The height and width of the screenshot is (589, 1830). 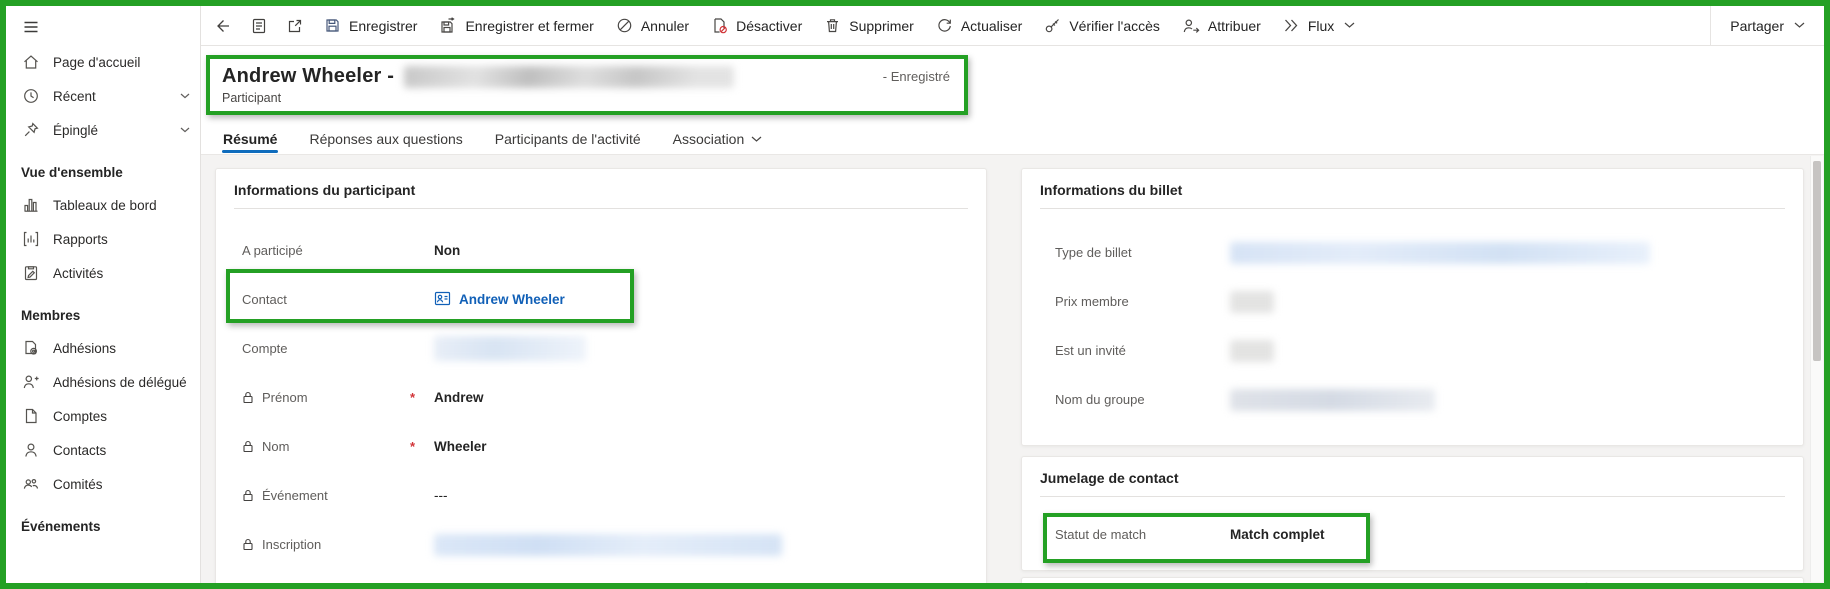 What do you see at coordinates (1090, 350) in the screenshot?
I see `field-label: Est un invité` at bounding box center [1090, 350].